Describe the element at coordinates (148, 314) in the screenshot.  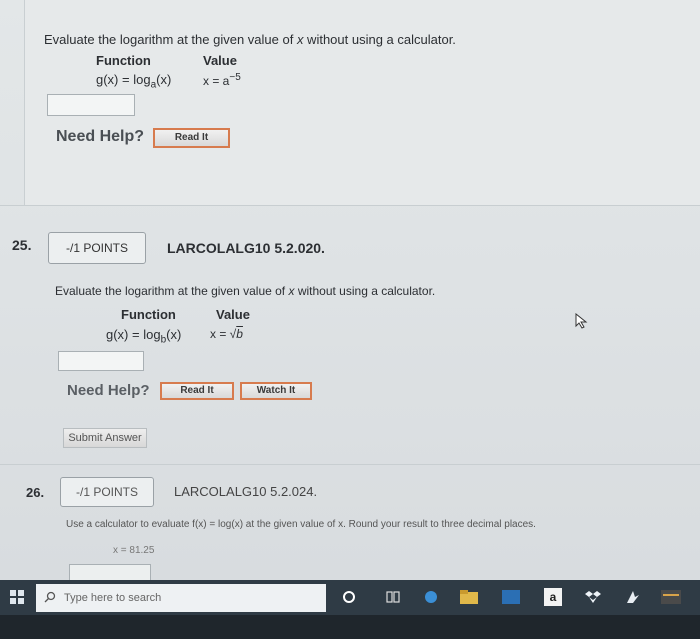
I see `q25-function-header: Function` at that location.